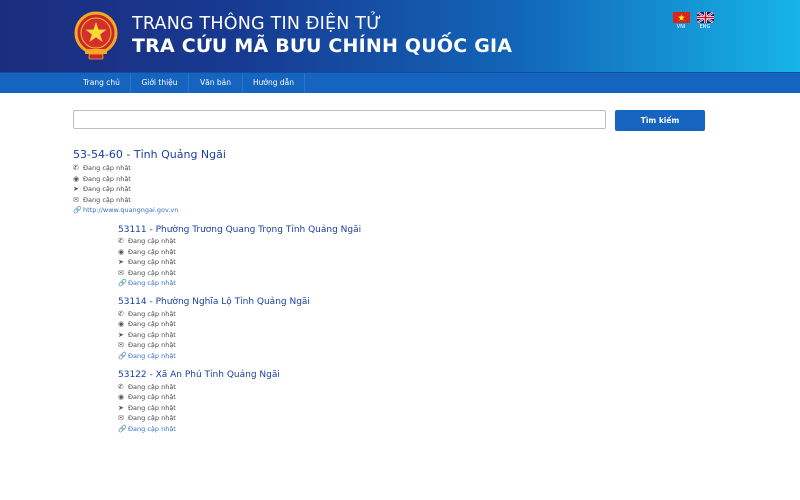 Image resolution: width=800 pixels, height=500 pixels. What do you see at coordinates (130, 210) in the screenshot?
I see `website-link: http://www.quangngai.gov.vn` at bounding box center [130, 210].